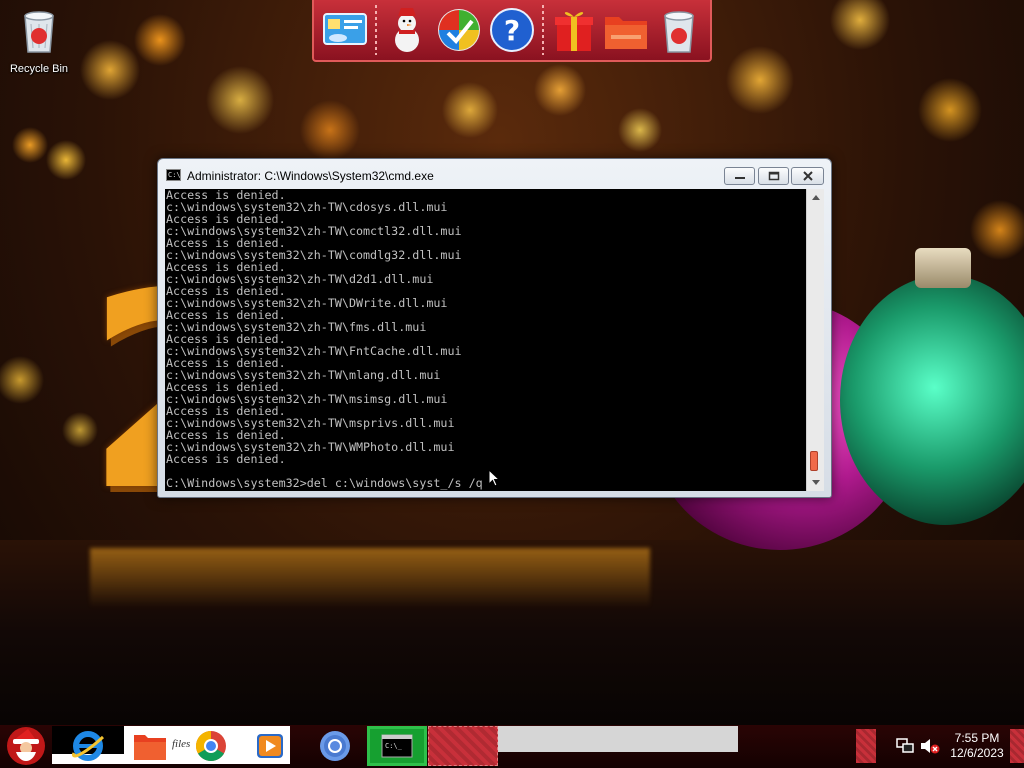 The height and width of the screenshot is (768, 1024). I want to click on help-icon: ?, so click(512, 30).